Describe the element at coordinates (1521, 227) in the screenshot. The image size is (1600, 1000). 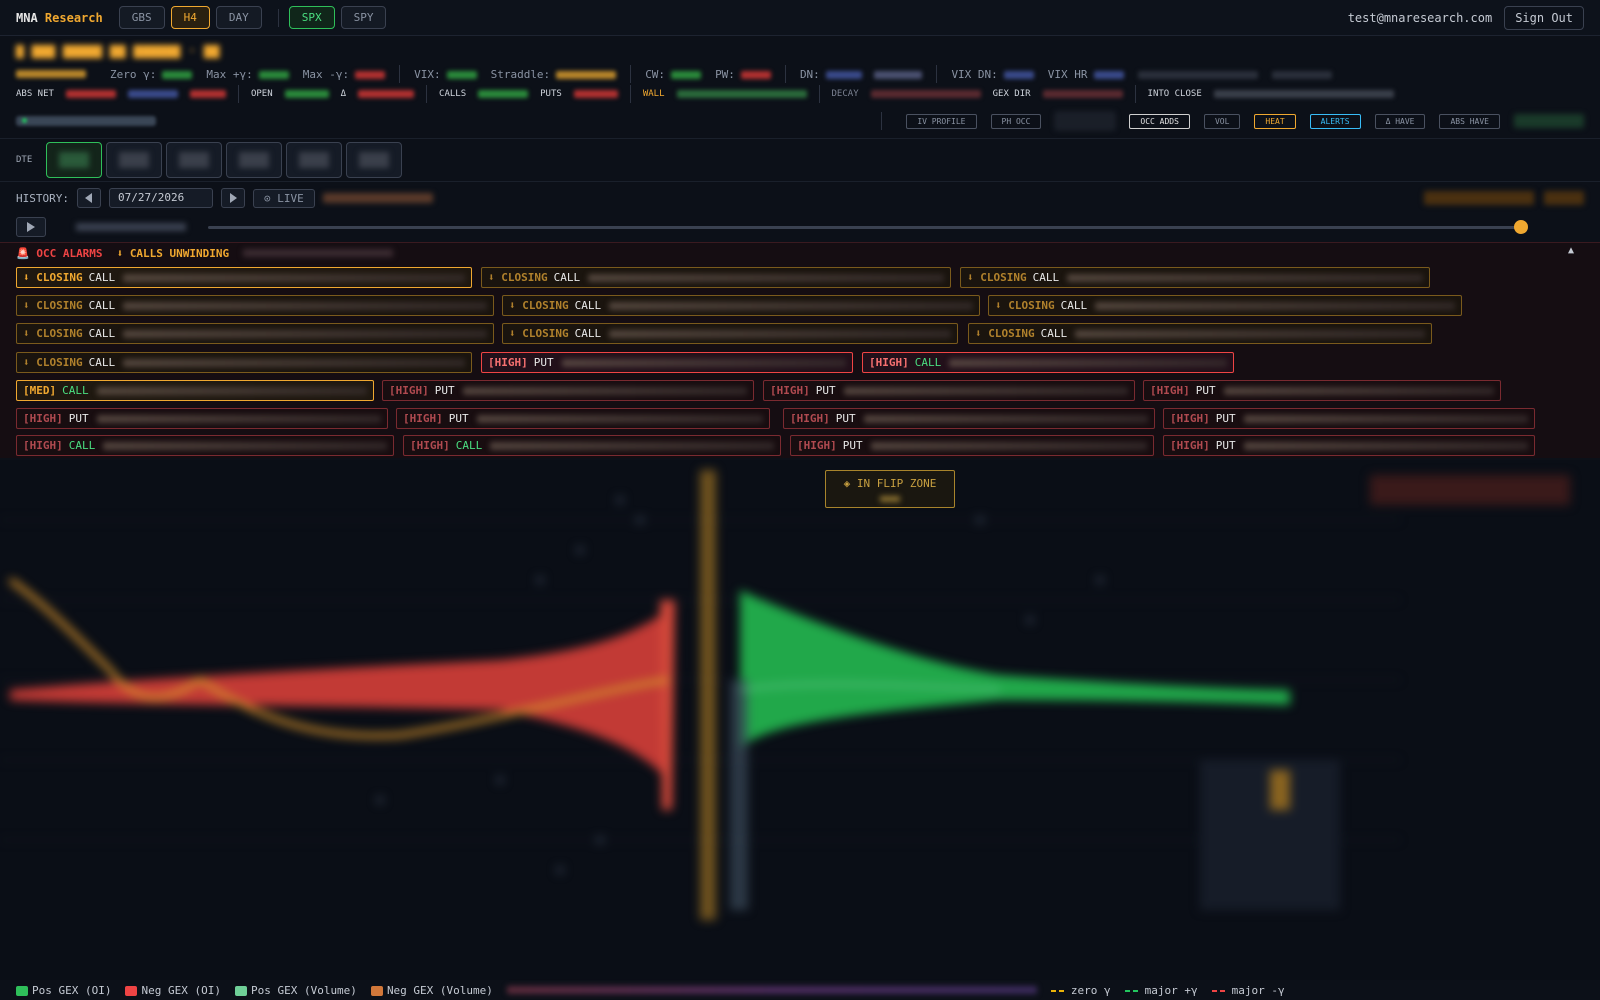
I see `timeline-knob` at that location.